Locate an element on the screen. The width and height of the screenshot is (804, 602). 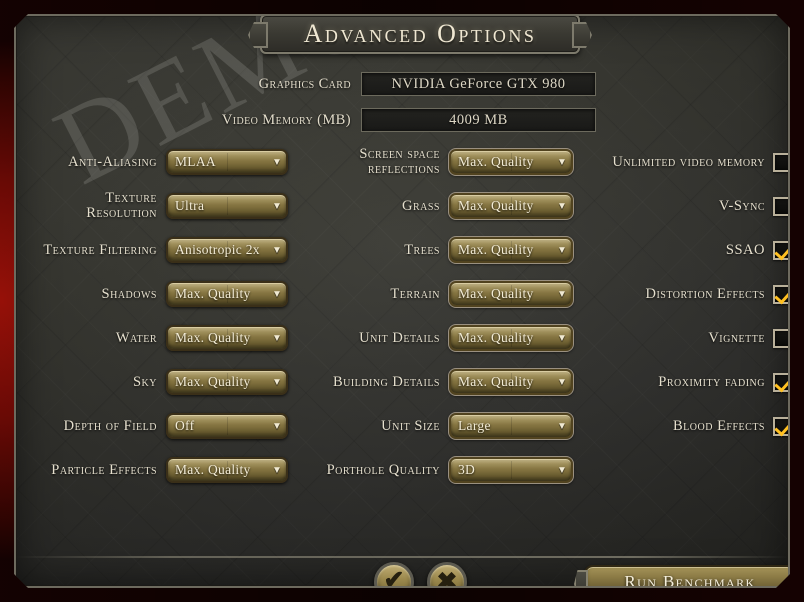
option-grass: Grass Max. Quality ▼ is located at coordinates (450, 206).